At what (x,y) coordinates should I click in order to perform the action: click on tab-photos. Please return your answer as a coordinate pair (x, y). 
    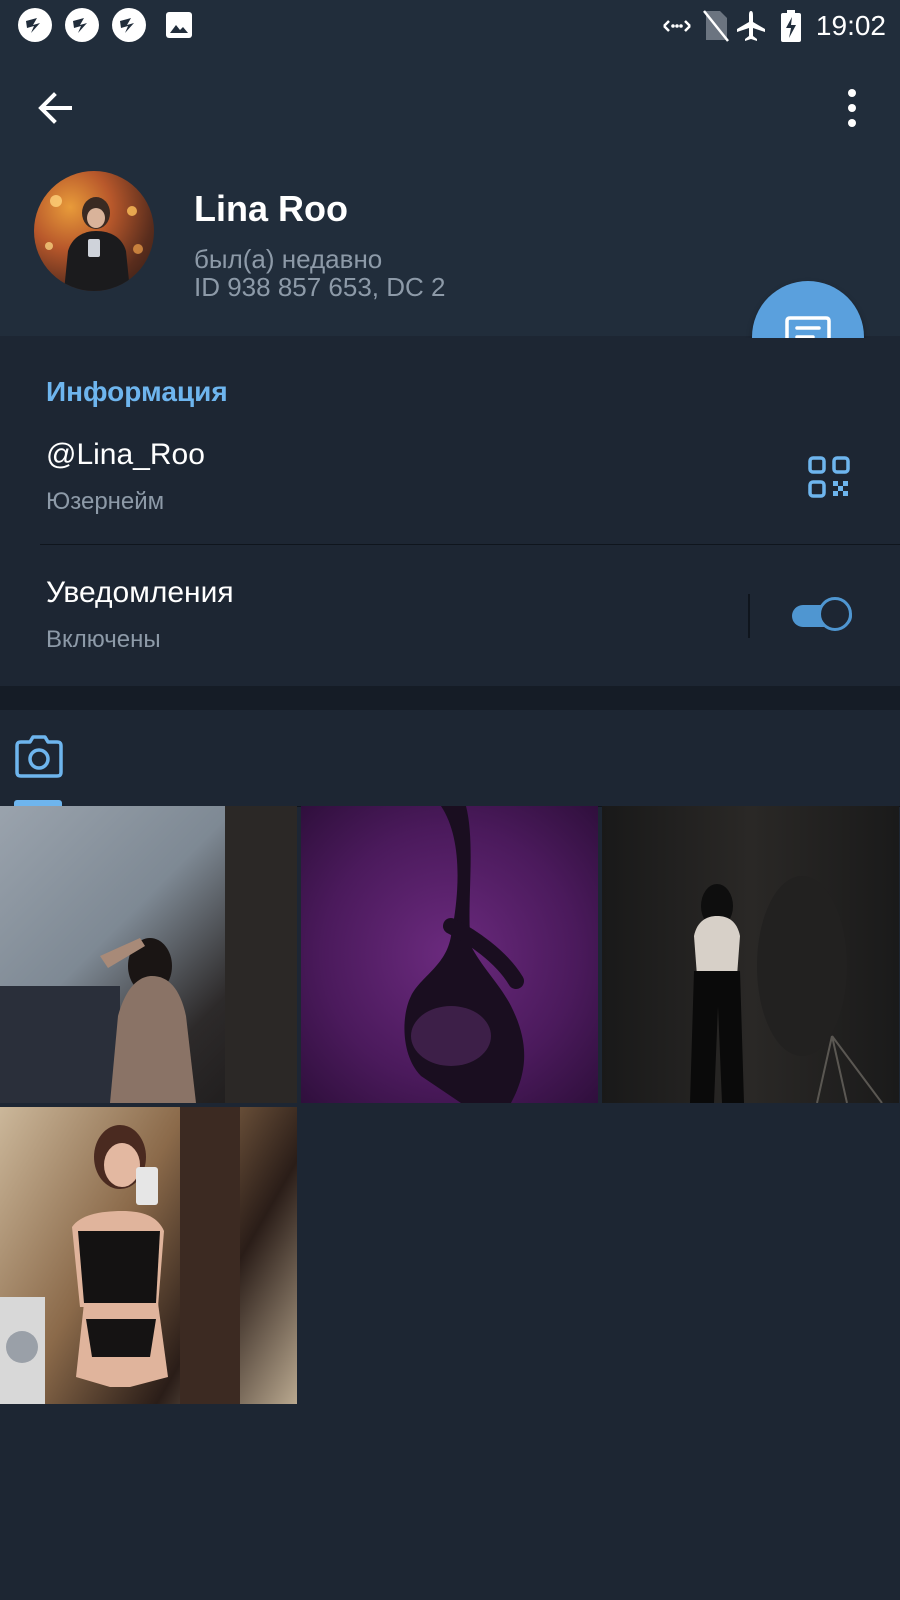
    Looking at the image, I should click on (39, 759).